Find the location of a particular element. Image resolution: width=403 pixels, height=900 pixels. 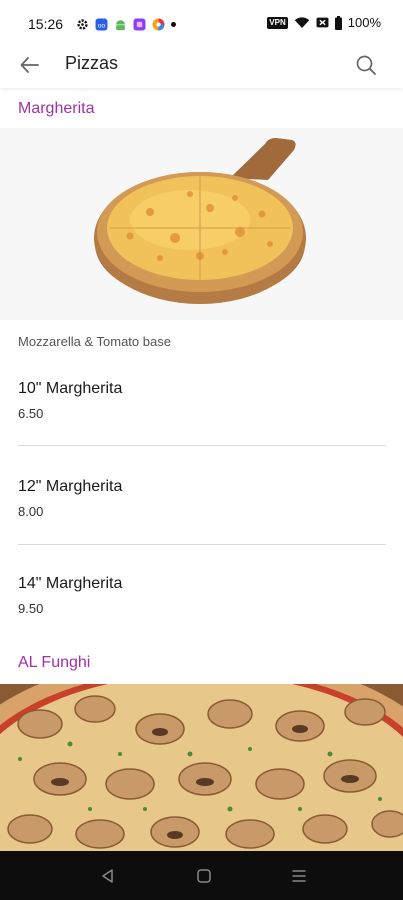

search-button is located at coordinates (366, 65).